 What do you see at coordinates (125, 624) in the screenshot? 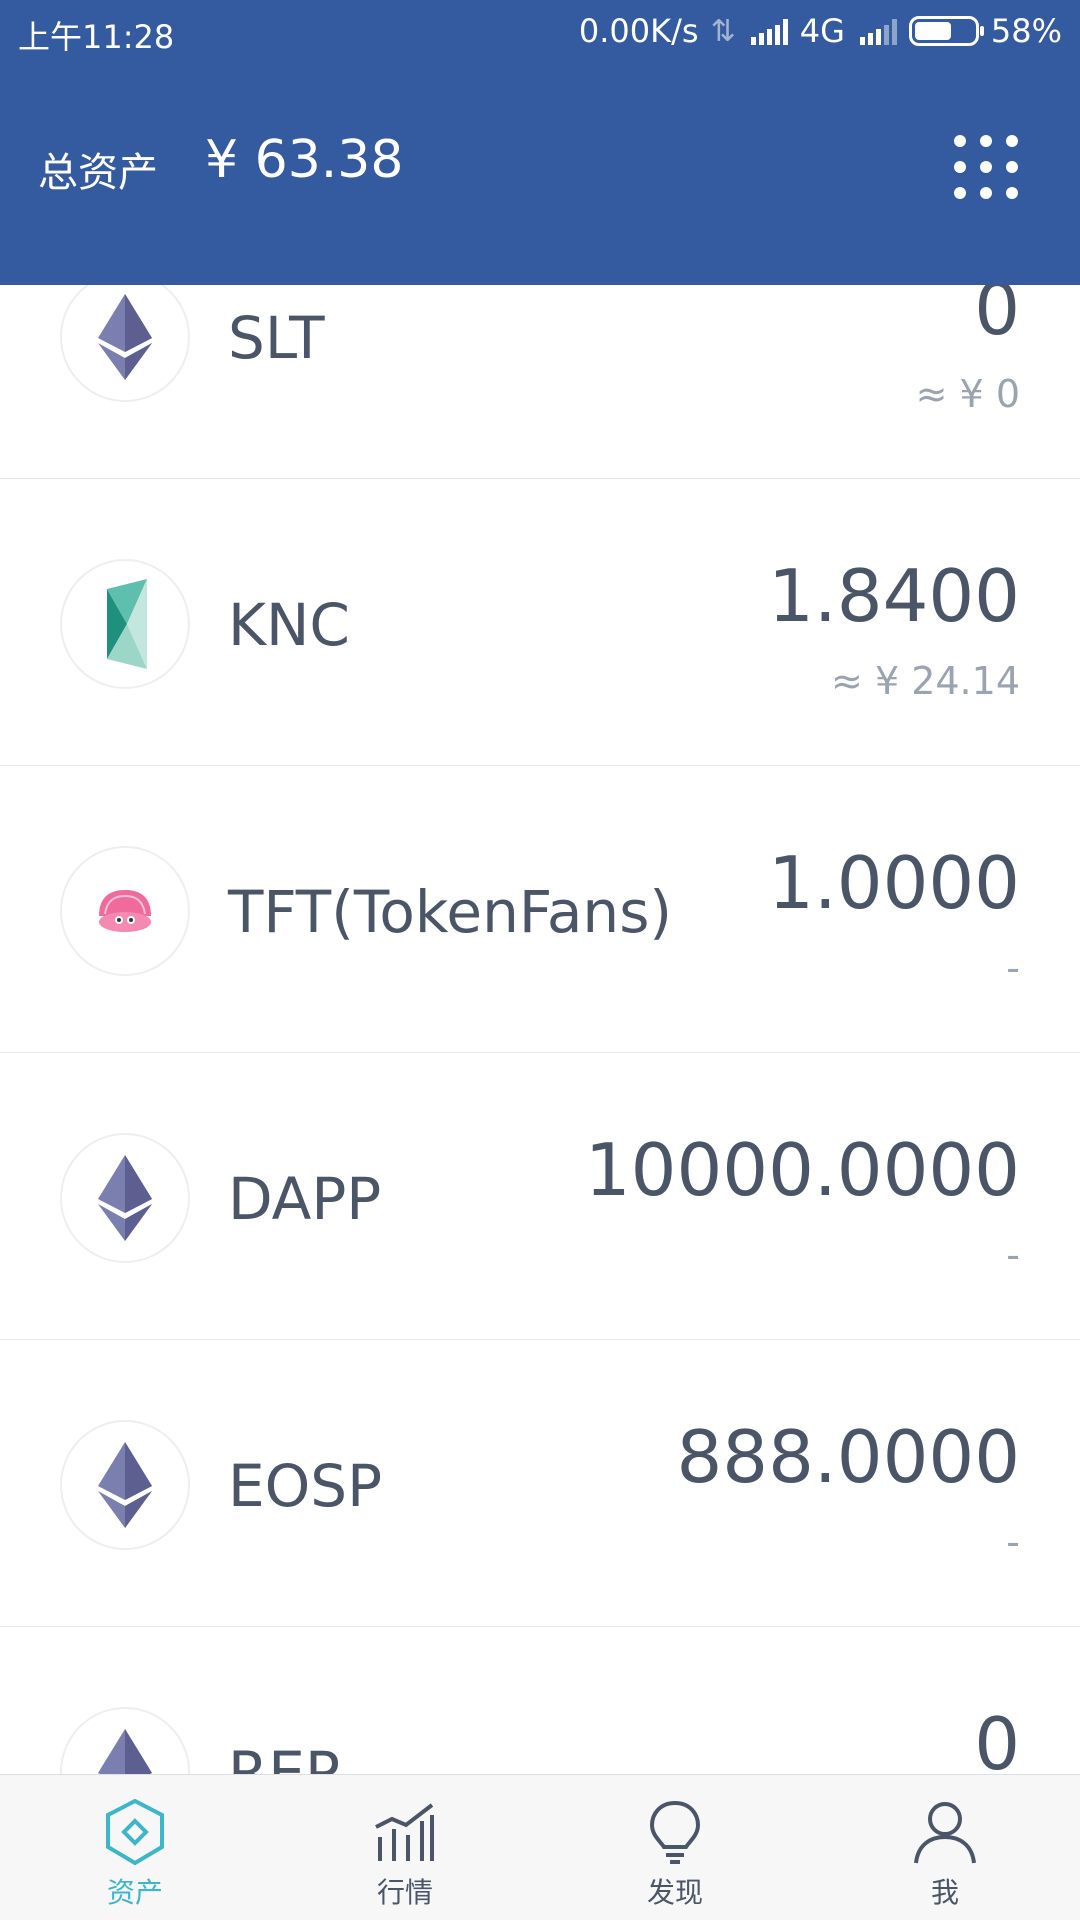
I see `knc-icon` at bounding box center [125, 624].